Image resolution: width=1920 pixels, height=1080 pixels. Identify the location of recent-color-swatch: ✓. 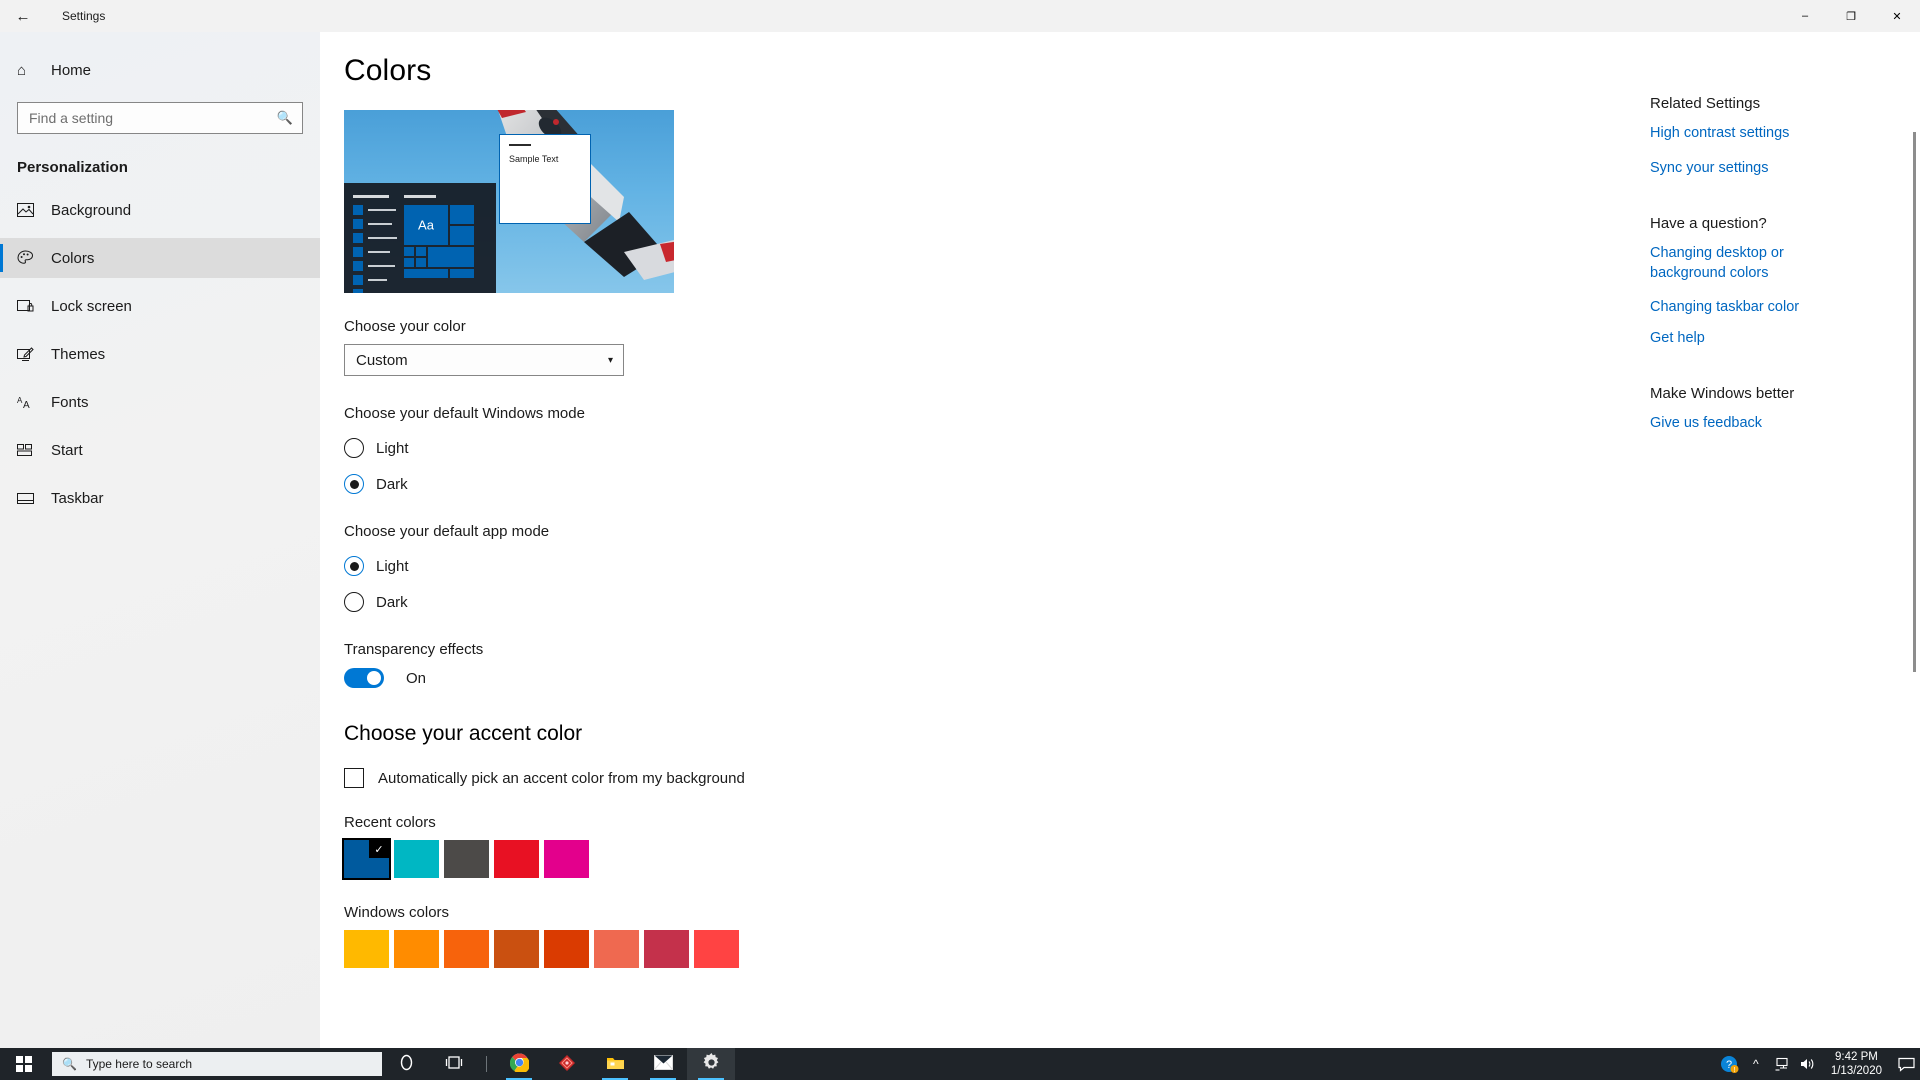
(366, 859).